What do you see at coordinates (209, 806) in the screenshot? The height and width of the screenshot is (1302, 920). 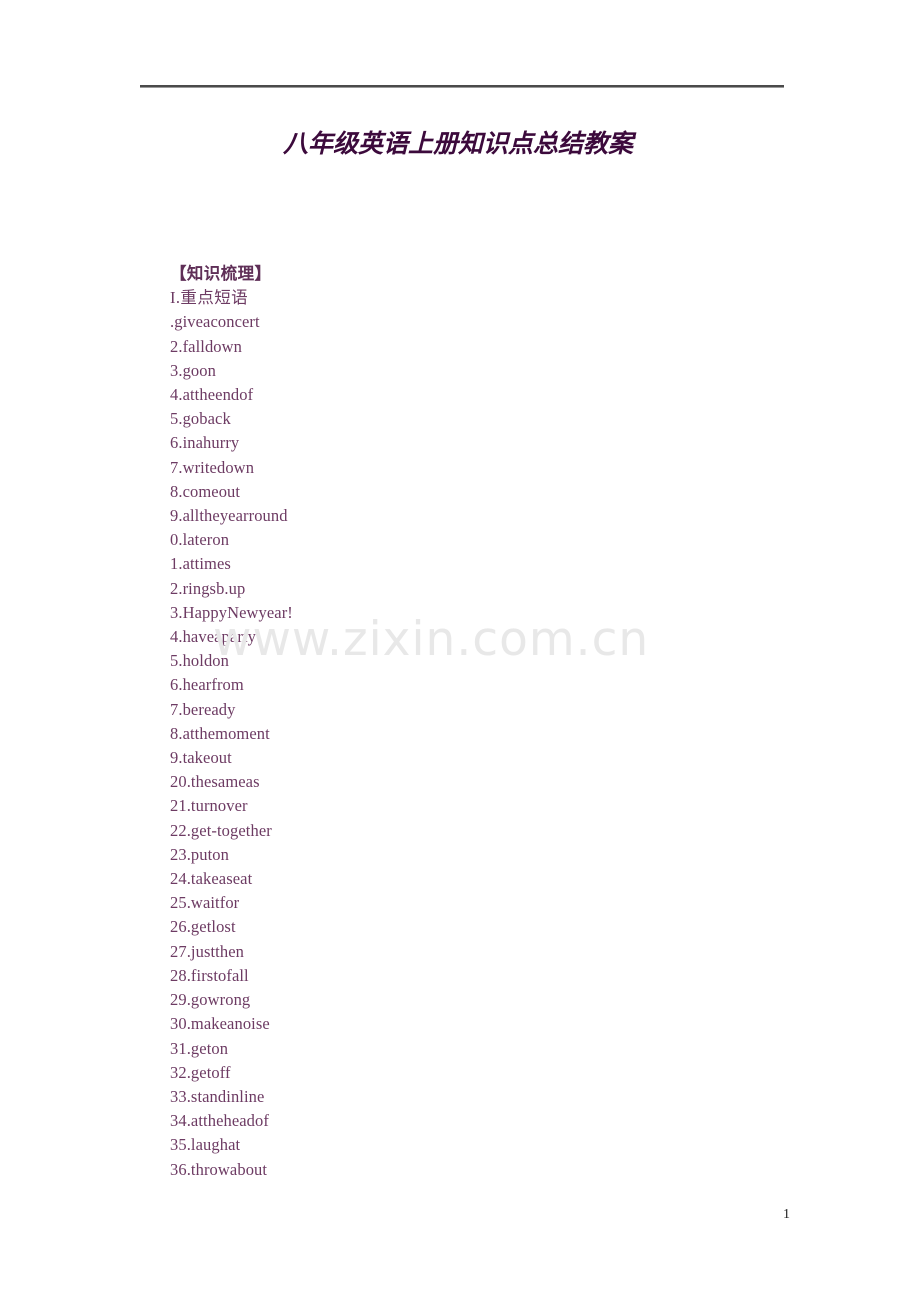 I see `list-item: 21.turnover` at bounding box center [209, 806].